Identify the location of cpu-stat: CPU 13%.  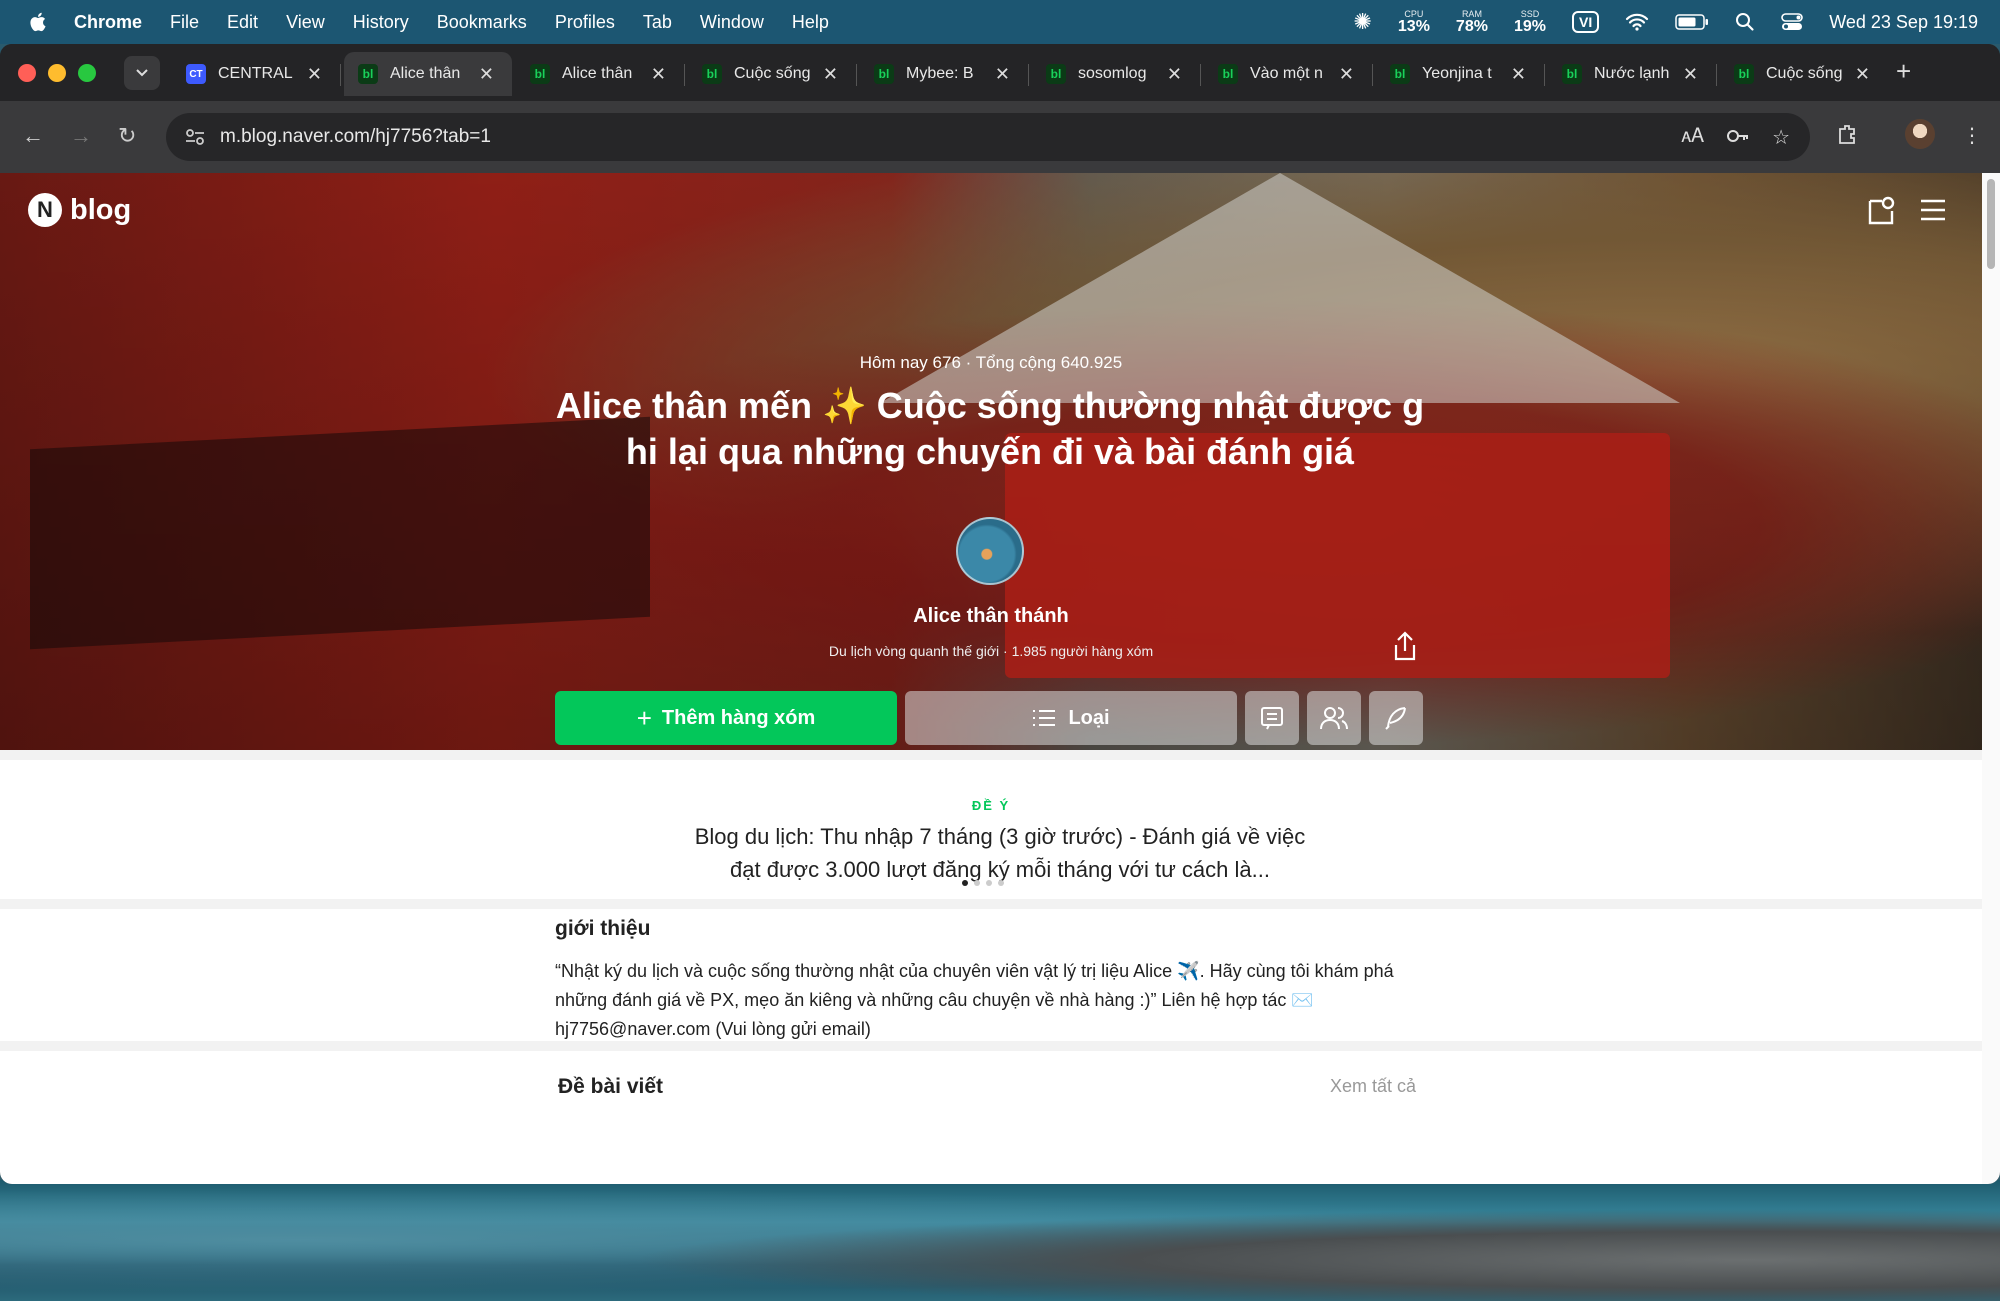
(1414, 22).